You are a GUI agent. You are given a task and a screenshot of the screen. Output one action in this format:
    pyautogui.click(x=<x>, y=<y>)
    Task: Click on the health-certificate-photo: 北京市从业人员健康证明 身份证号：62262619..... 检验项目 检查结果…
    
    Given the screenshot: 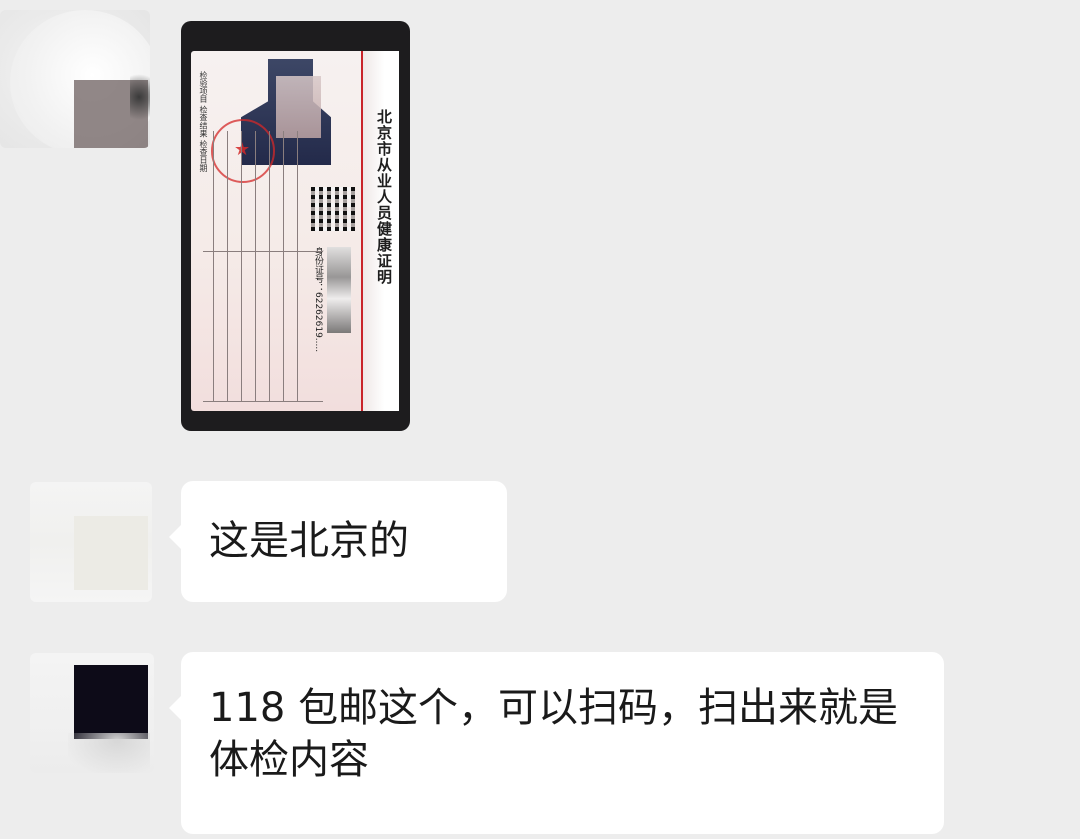 What is the action you would take?
    pyautogui.click(x=295, y=231)
    